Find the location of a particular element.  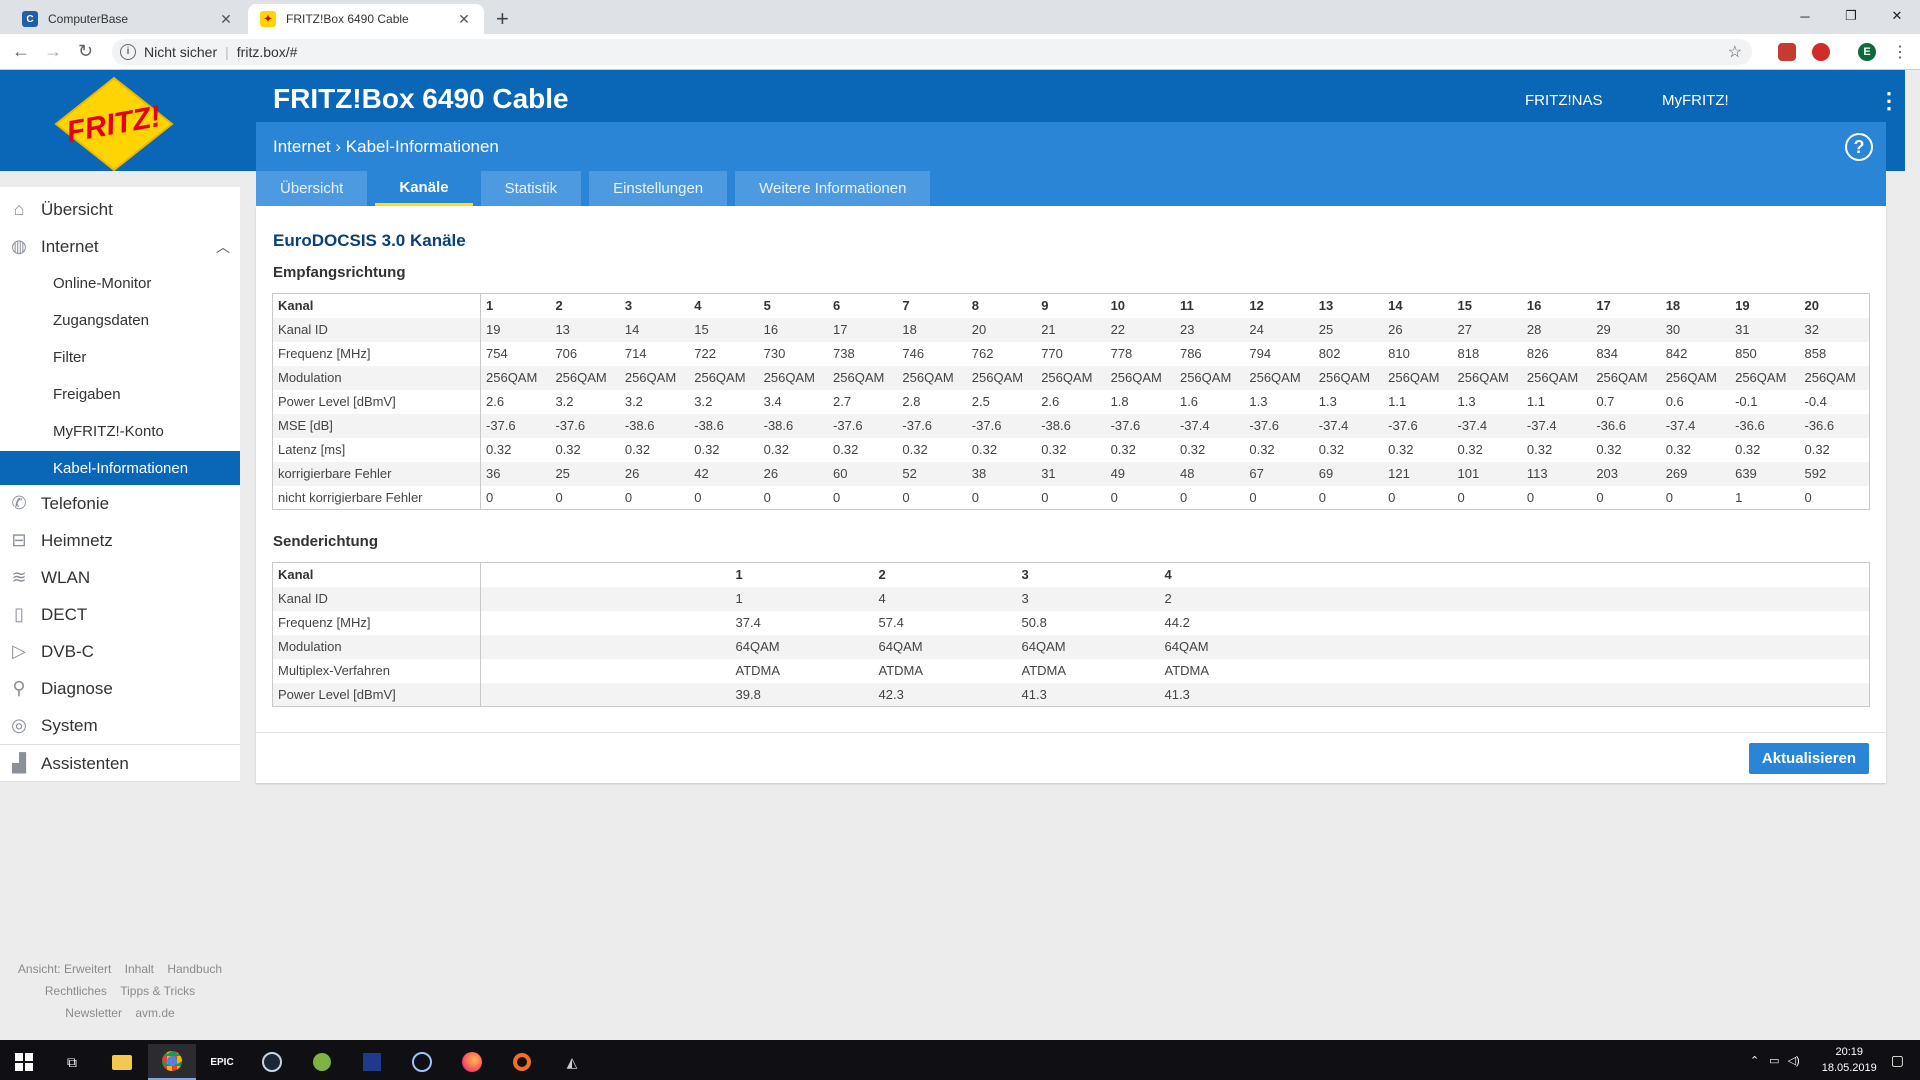

clock-time: 20:19 is located at coordinates (1849, 1052).